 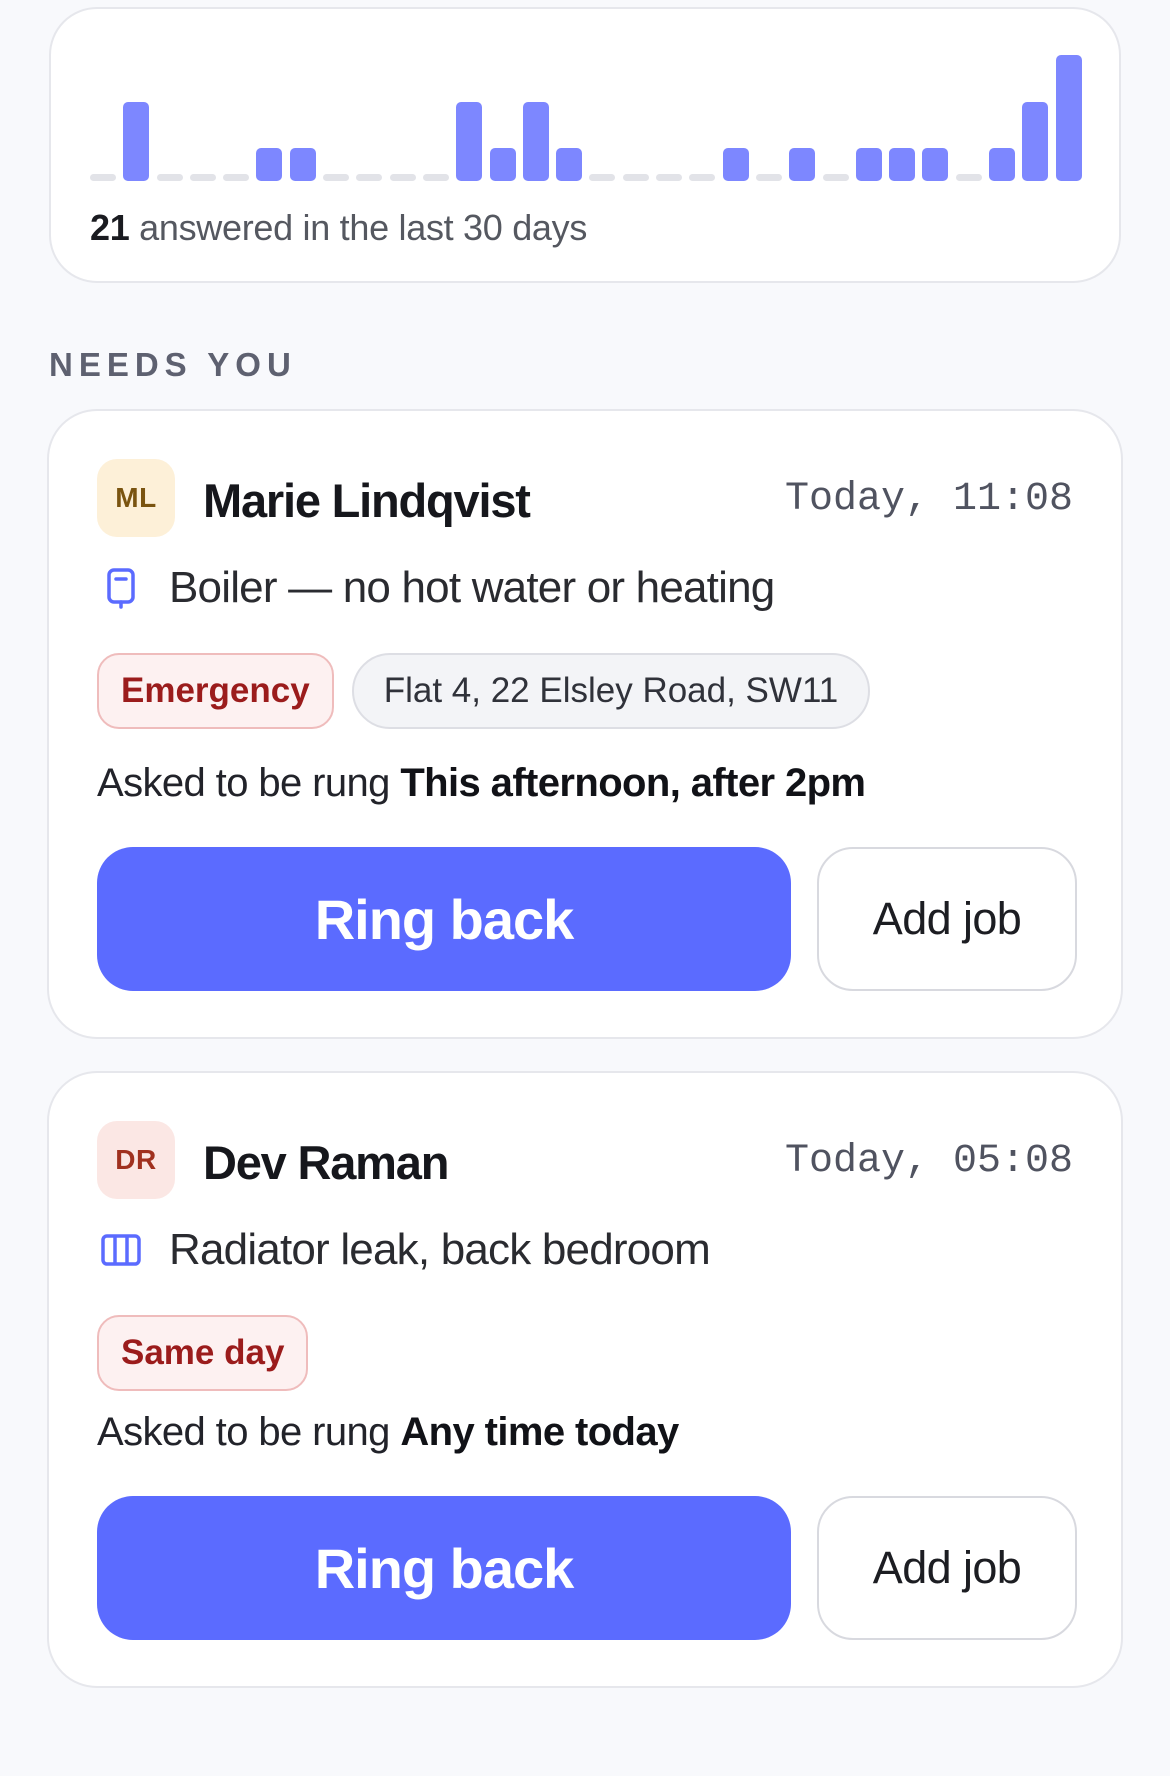 I want to click on answered-count: 21, so click(x=110, y=227).